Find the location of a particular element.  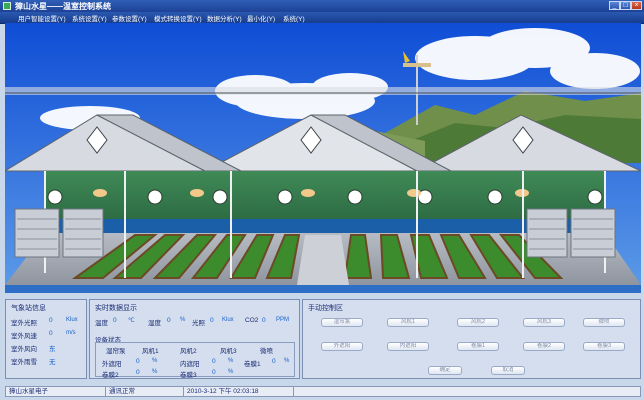

light-value: 0 is located at coordinates (212, 320).